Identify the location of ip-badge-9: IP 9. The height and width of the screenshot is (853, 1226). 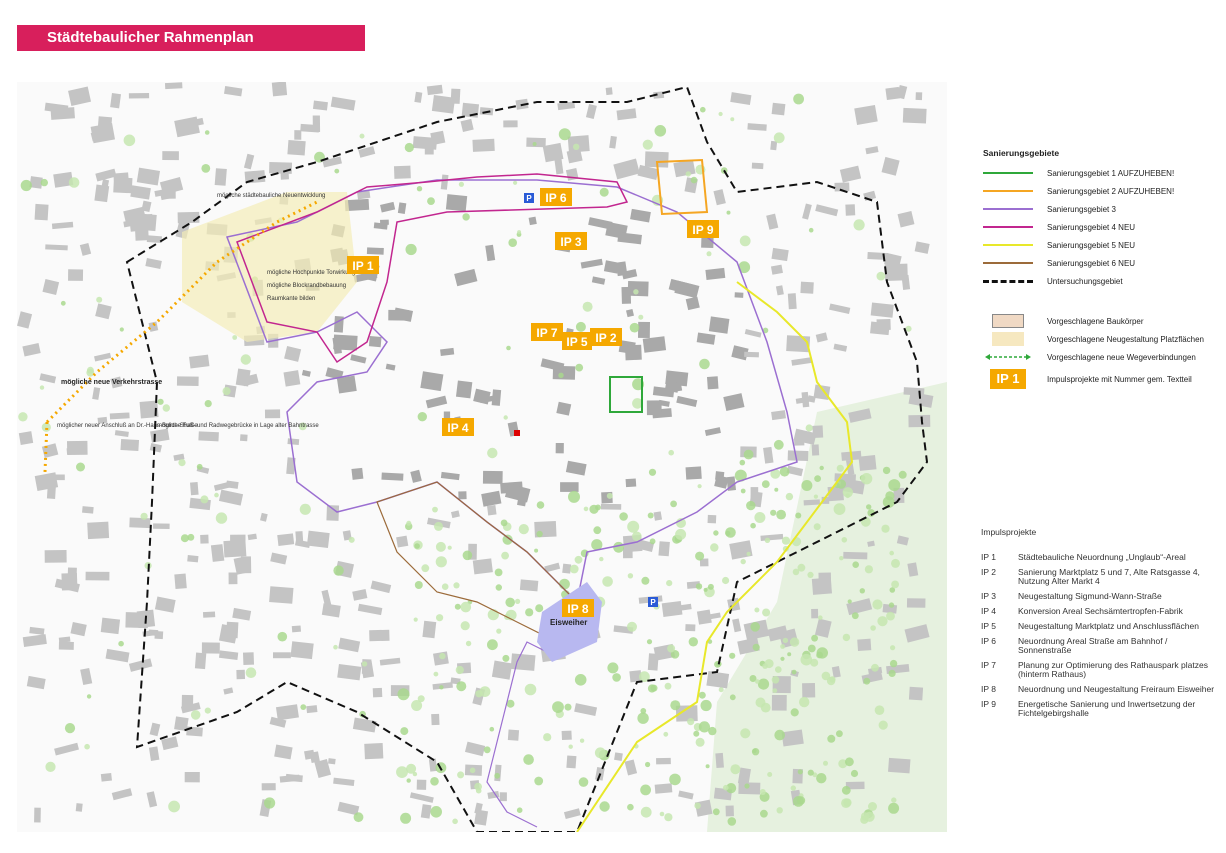
(703, 229).